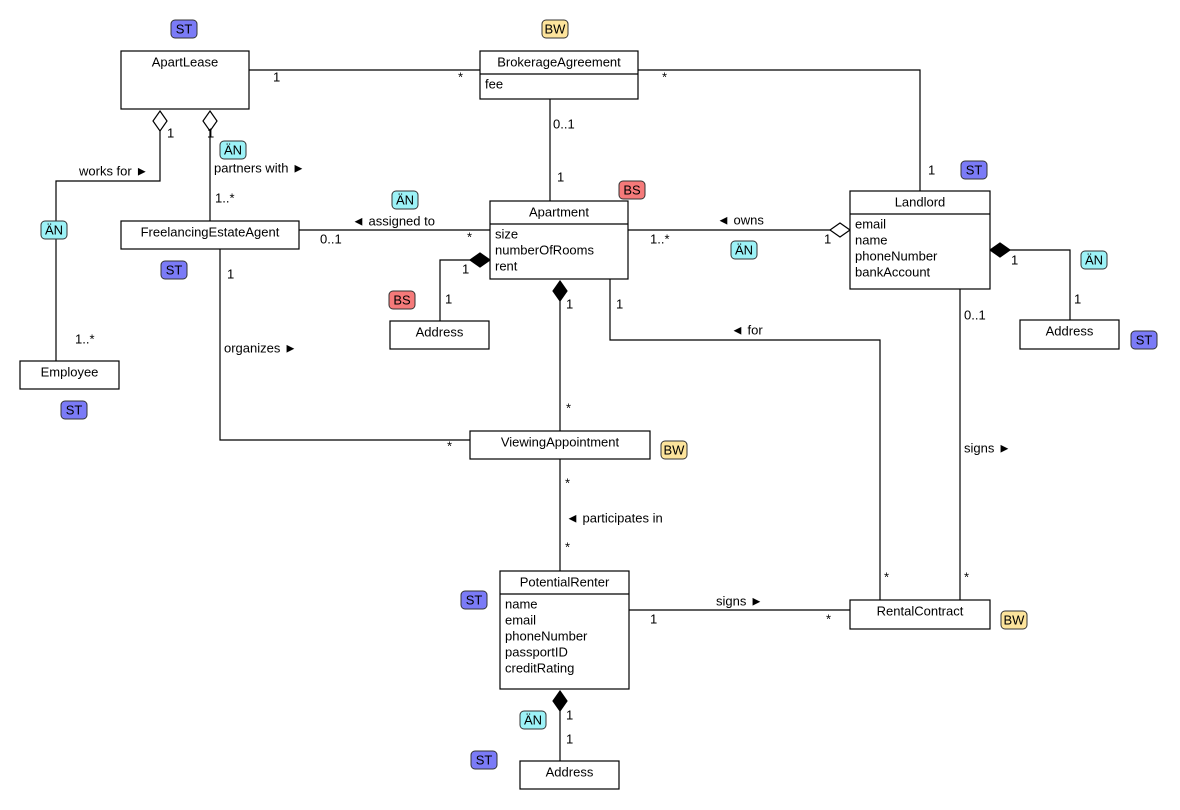  What do you see at coordinates (559, 75) in the screenshot?
I see `class-brokerage: BrokerageAgreement fee` at bounding box center [559, 75].